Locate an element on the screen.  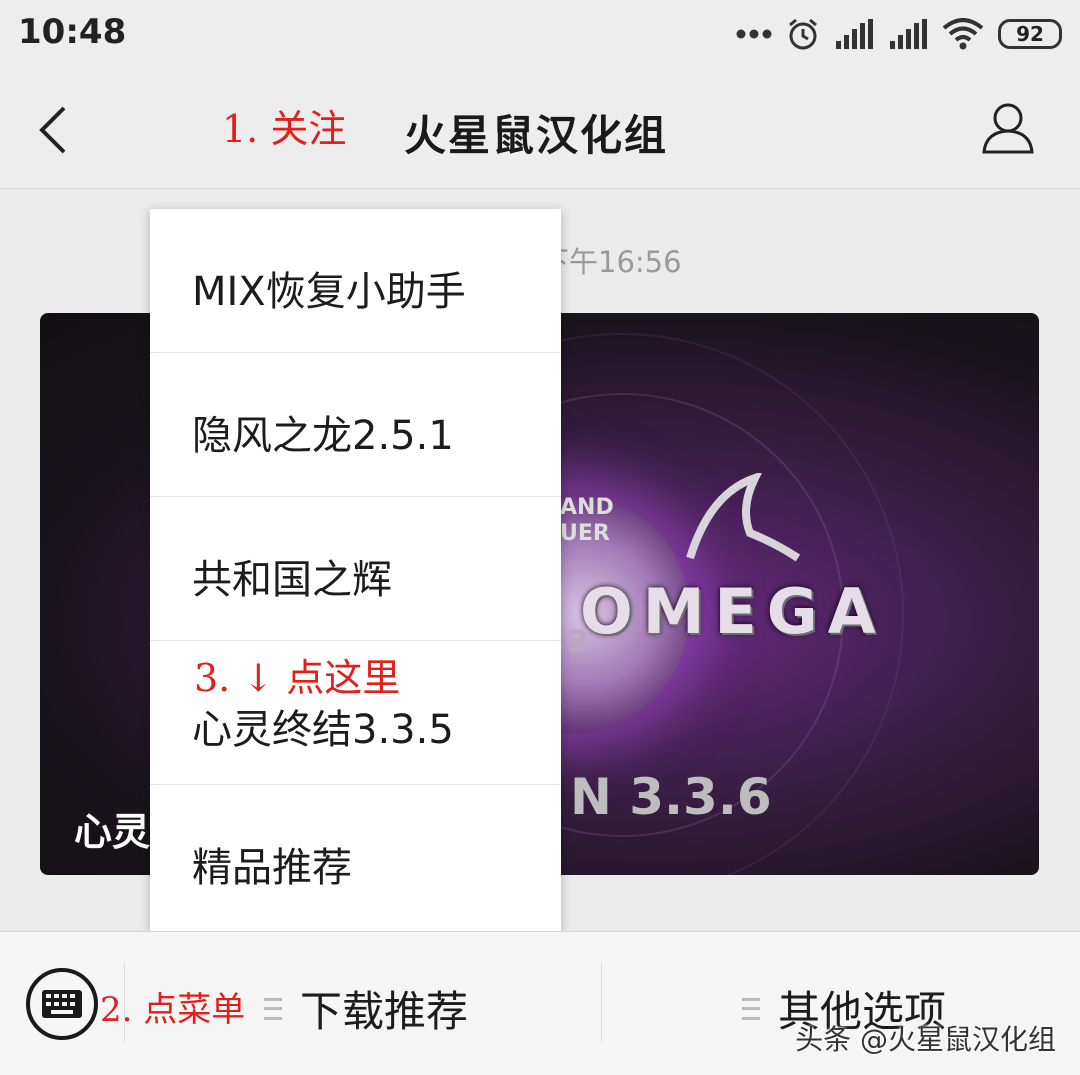
menu-item-mix-helper: MIX恢复小助手 is located at coordinates (355, 281).